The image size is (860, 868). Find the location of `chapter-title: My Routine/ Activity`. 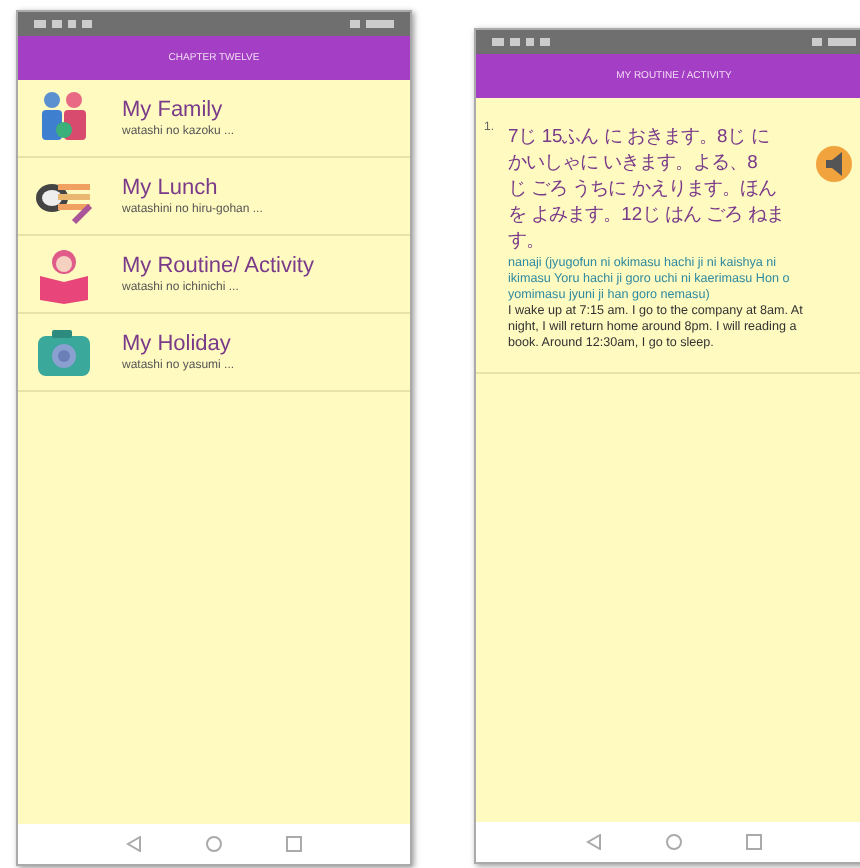

chapter-title: My Routine/ Activity is located at coordinates (218, 266).